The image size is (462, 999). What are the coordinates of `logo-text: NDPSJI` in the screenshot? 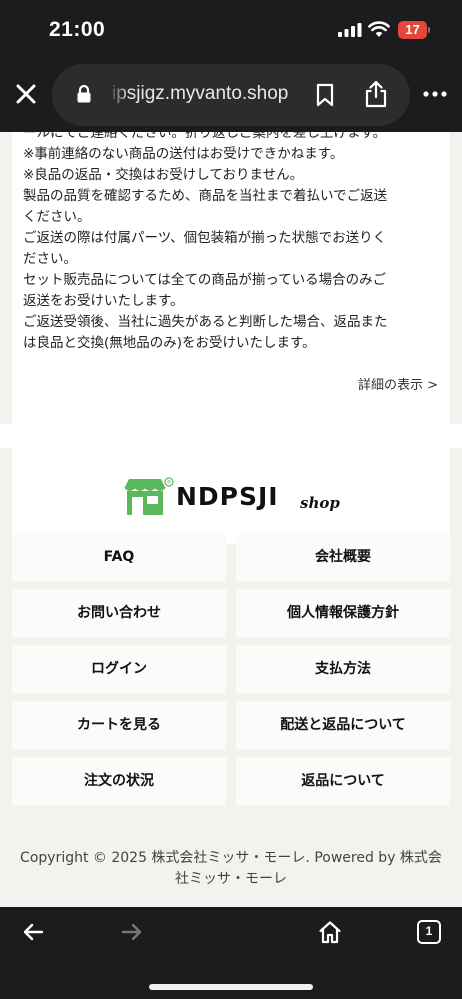 It's located at (227, 496).